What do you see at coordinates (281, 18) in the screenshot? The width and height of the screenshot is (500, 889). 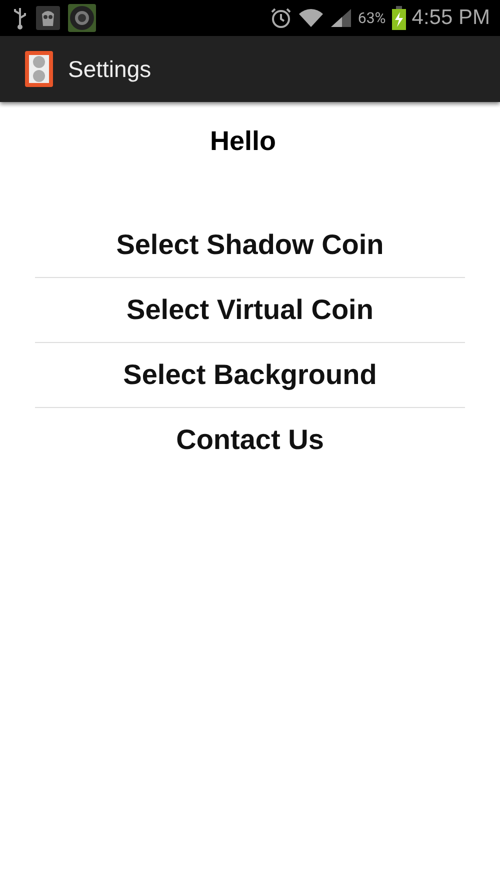 I see `alarm-icon` at bounding box center [281, 18].